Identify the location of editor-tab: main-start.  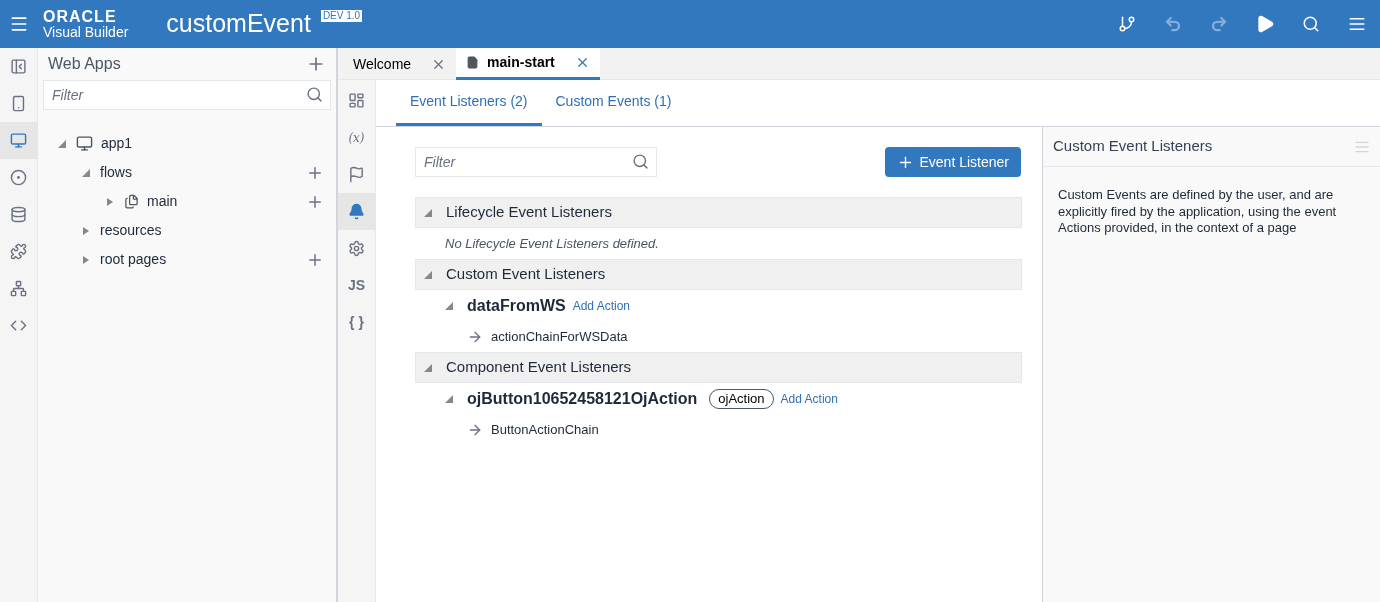
(528, 64).